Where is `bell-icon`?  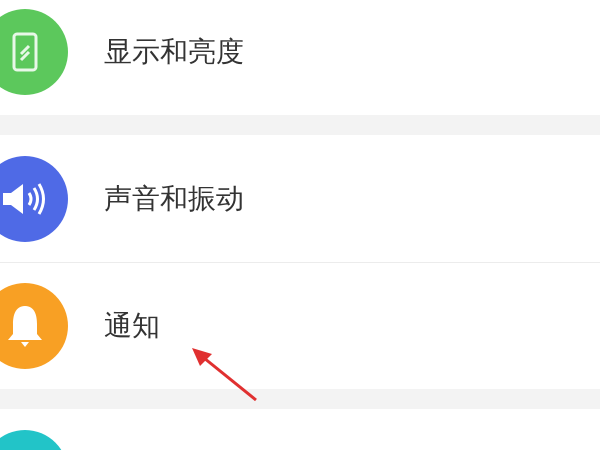 bell-icon is located at coordinates (25, 326).